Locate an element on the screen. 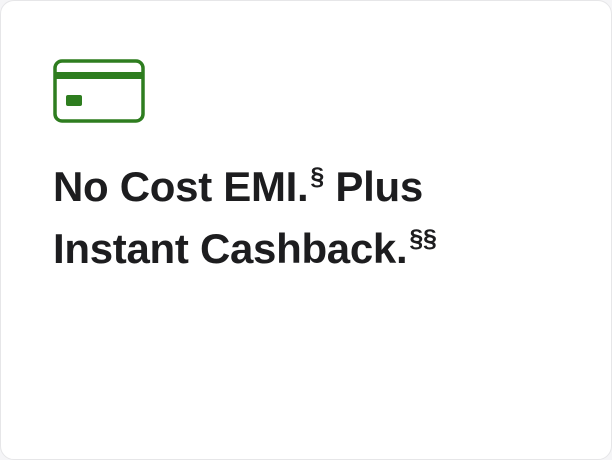  headline-text-instant-cashback: Instant Cashback. is located at coordinates (230, 248).